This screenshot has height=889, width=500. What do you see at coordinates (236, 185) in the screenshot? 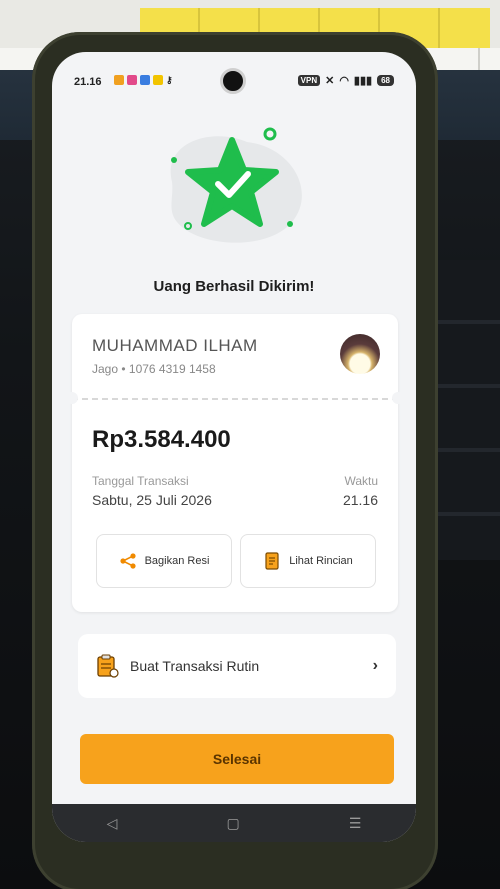
I see `star-check-icon` at bounding box center [236, 185].